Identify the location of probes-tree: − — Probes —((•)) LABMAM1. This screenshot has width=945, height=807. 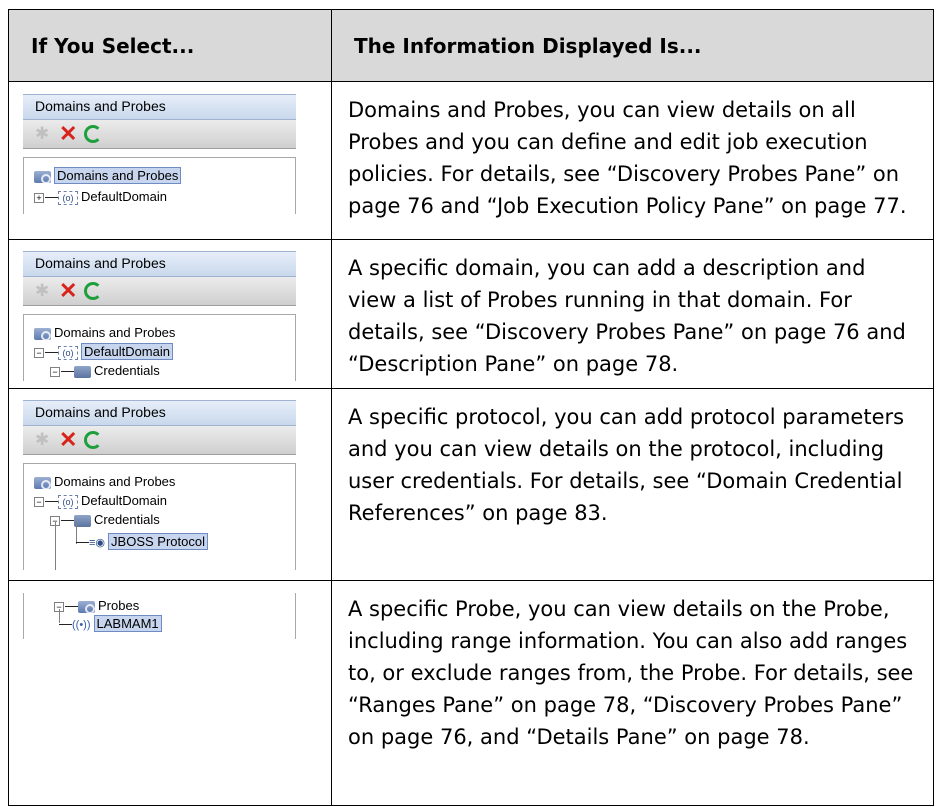
(159, 616).